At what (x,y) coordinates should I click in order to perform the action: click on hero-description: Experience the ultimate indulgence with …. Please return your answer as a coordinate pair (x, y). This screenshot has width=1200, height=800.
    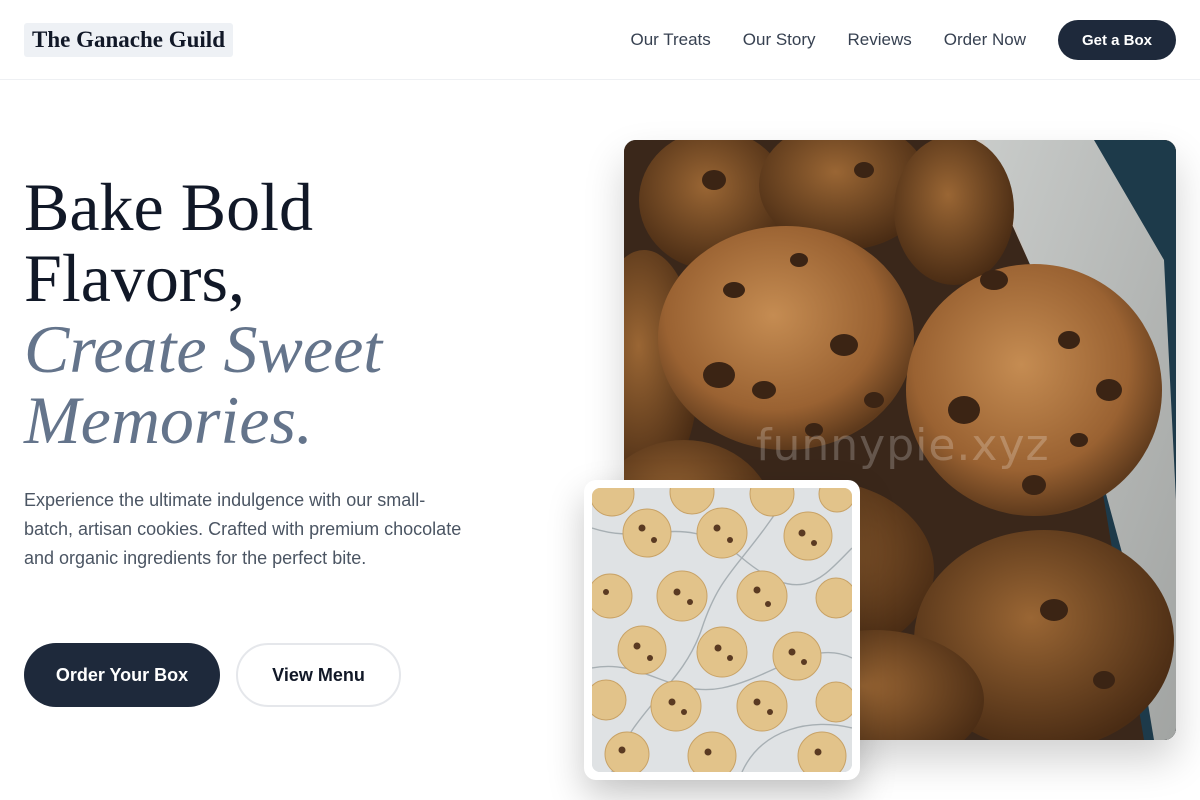
    Looking at the image, I should click on (243, 529).